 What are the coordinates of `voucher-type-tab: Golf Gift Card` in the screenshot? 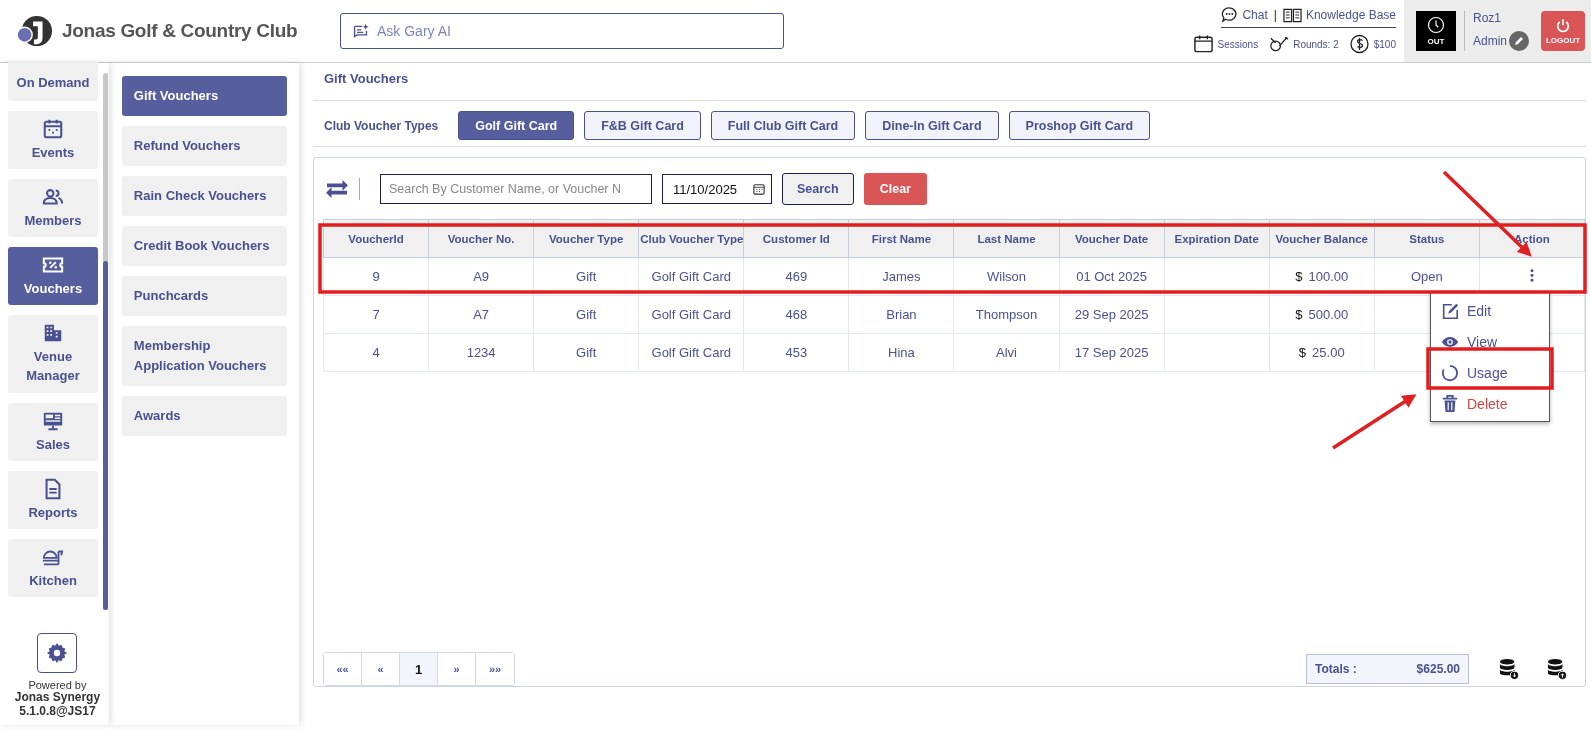 It's located at (516, 125).